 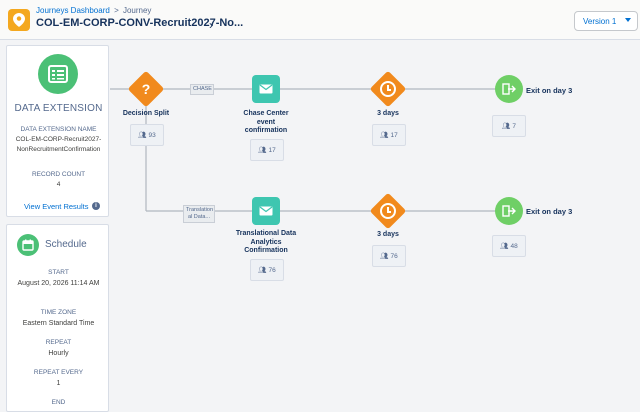 What do you see at coordinates (137, 10) in the screenshot?
I see `breadcrumb-journey: Journey` at bounding box center [137, 10].